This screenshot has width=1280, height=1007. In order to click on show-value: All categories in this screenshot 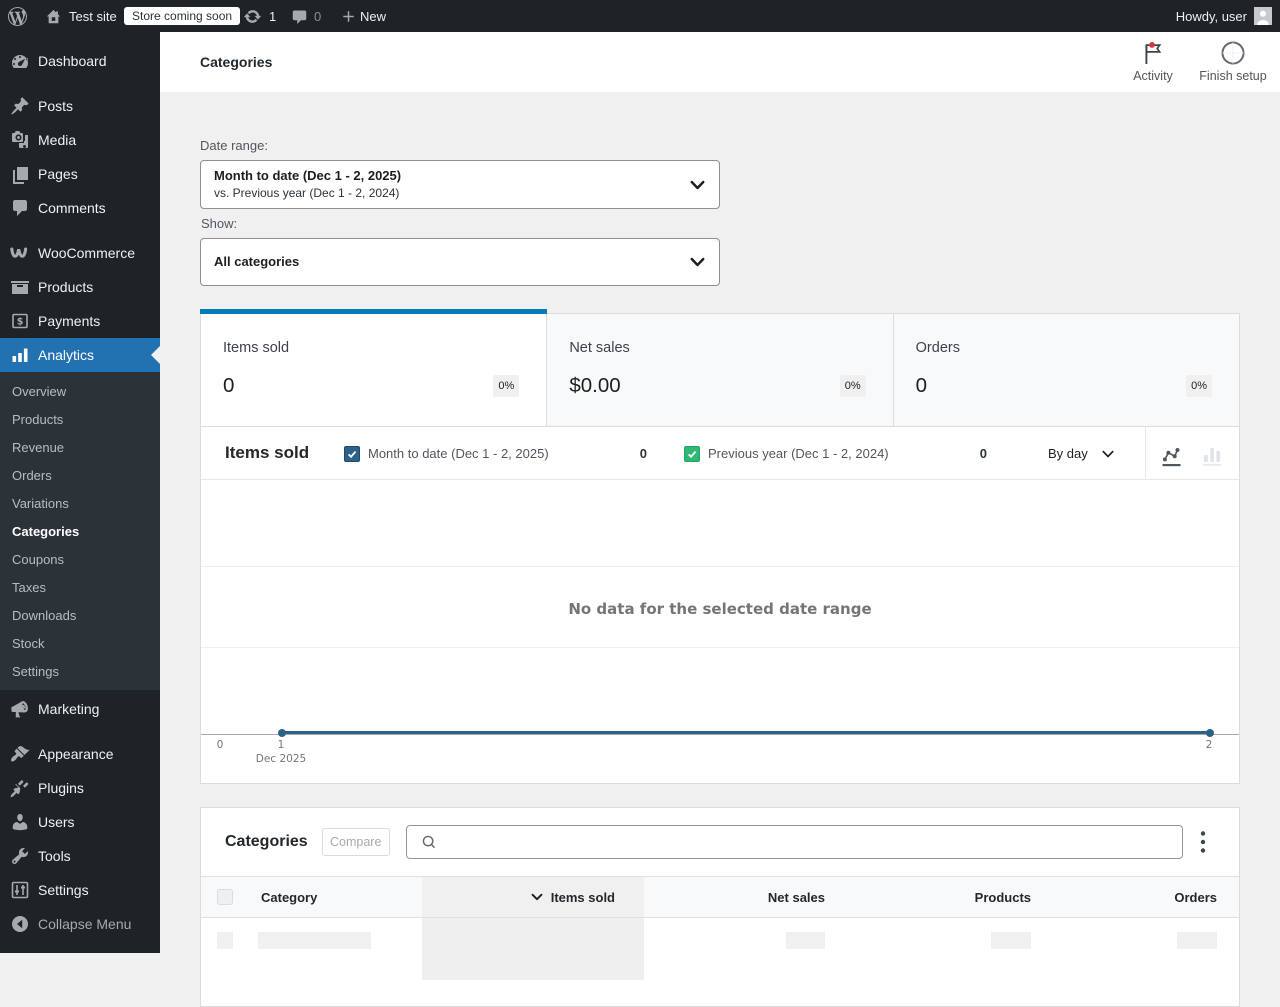, I will do `click(257, 262)`.